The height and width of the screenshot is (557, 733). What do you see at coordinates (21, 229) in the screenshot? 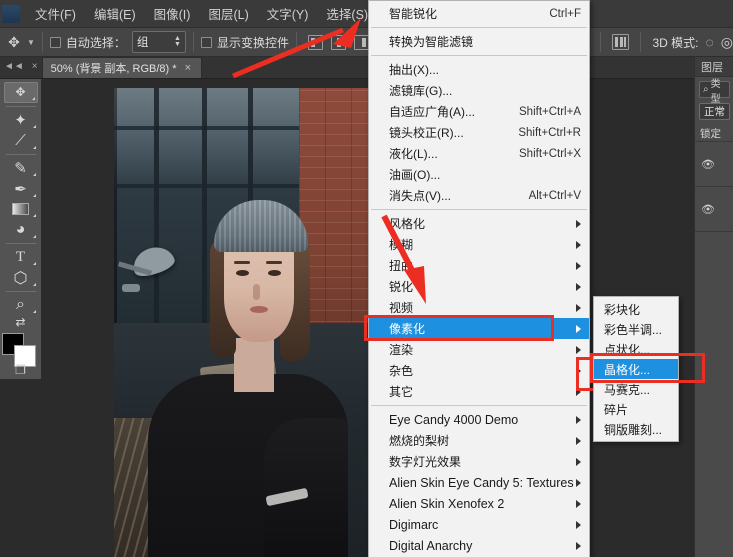
I see `dodge-tool: ◕` at bounding box center [21, 229].